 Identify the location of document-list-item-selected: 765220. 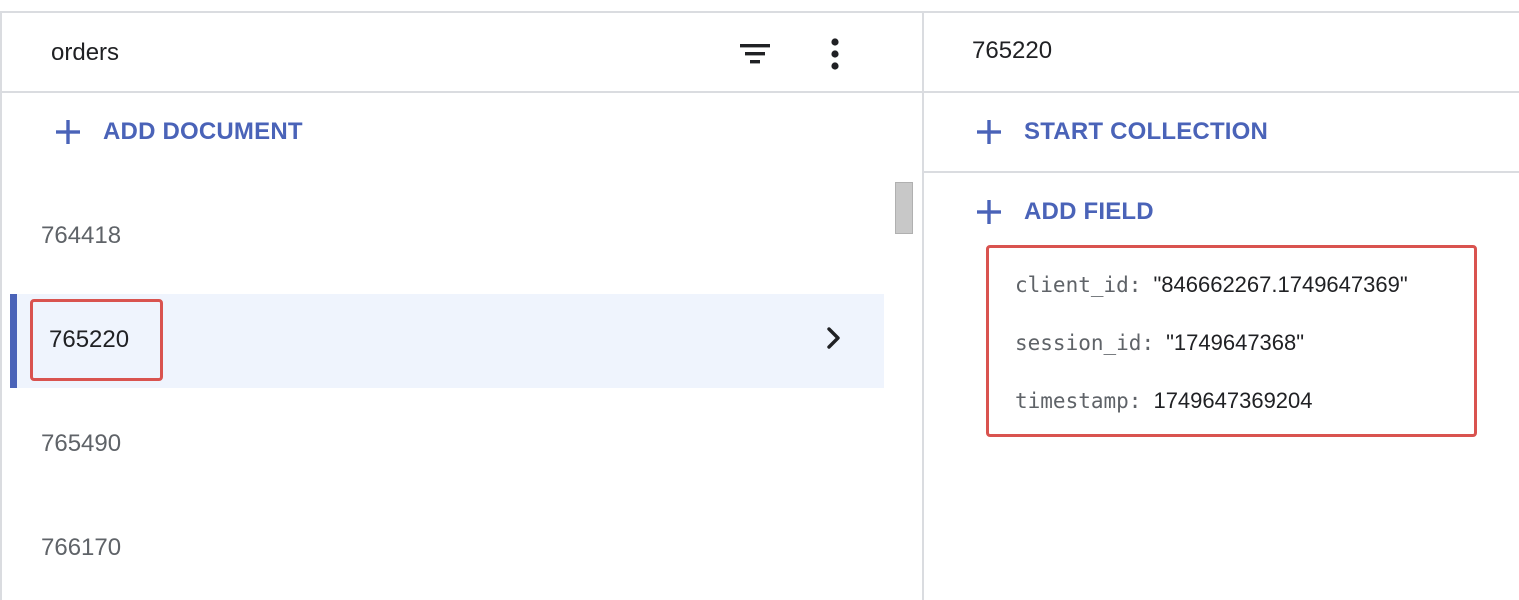
(447, 341).